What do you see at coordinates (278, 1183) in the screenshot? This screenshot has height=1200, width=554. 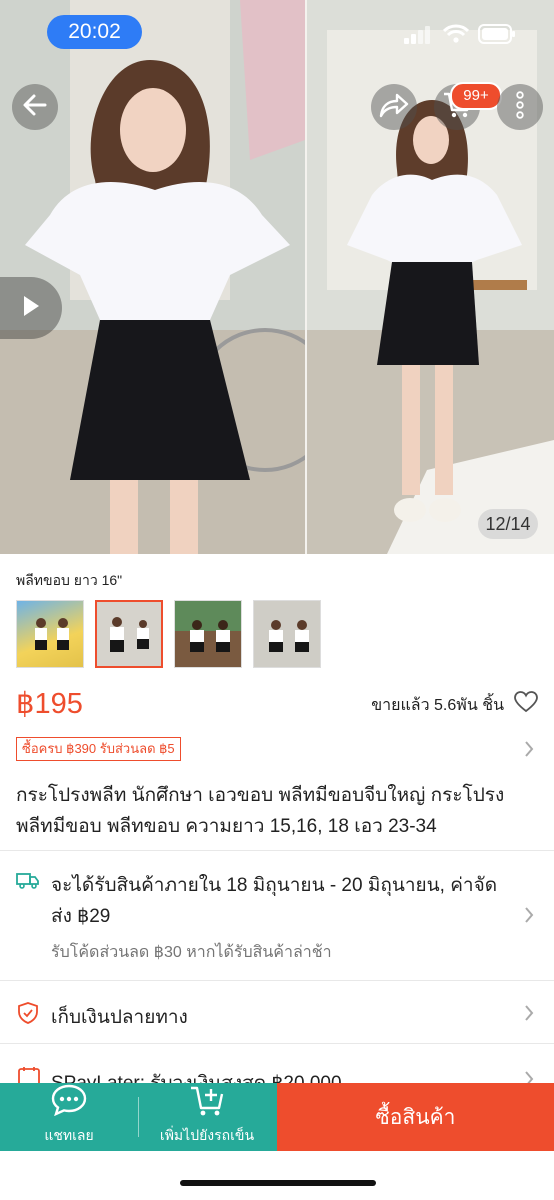 I see `home-indicator` at bounding box center [278, 1183].